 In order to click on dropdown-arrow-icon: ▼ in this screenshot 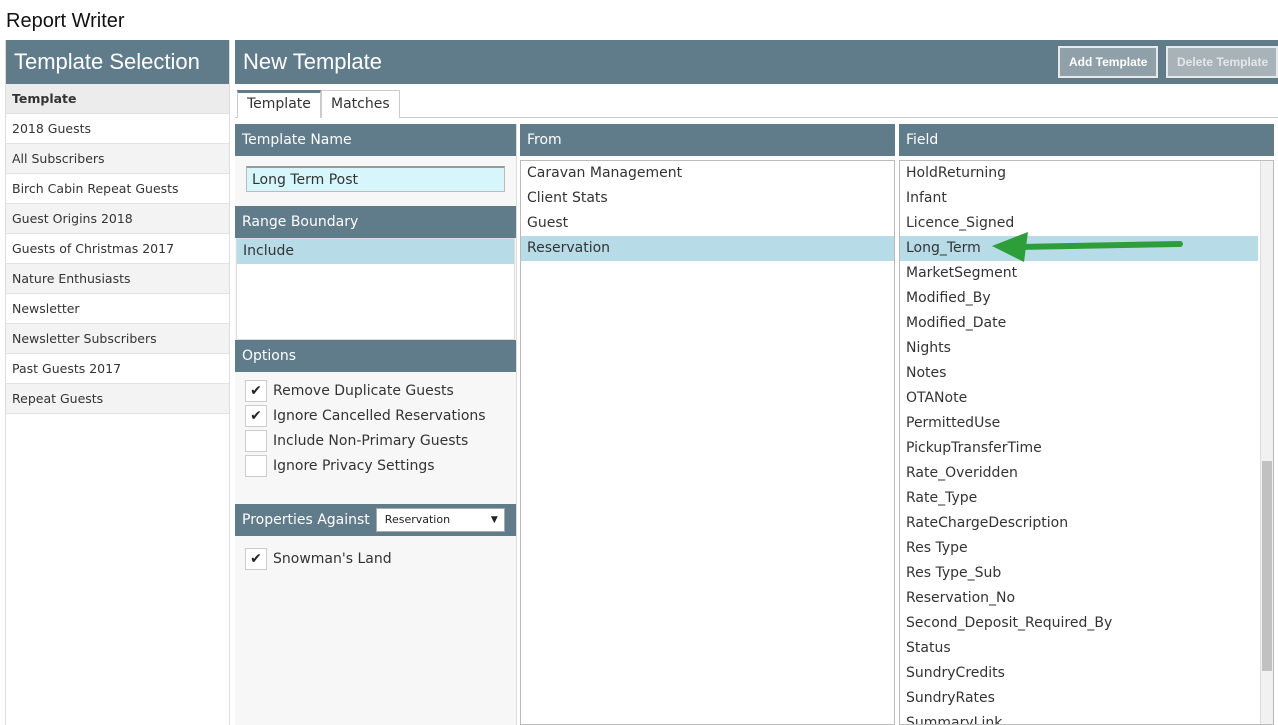, I will do `click(494, 520)`.